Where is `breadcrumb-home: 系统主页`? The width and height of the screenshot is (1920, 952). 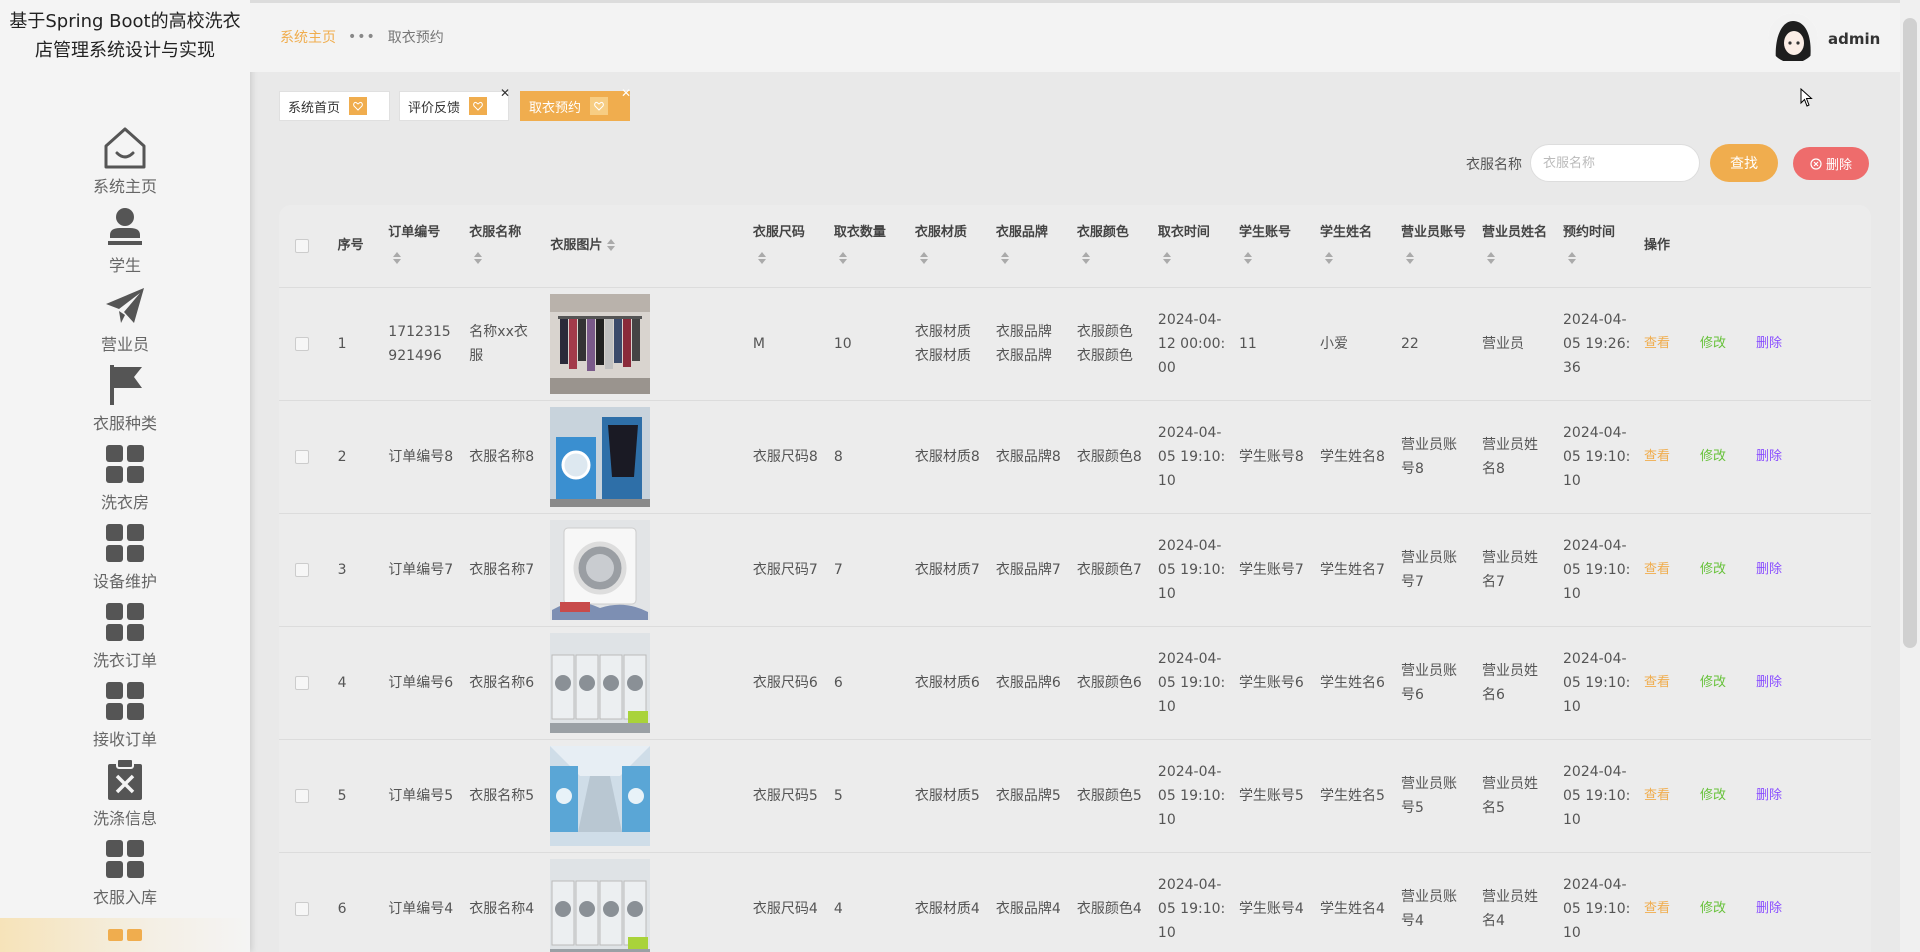 breadcrumb-home: 系统主页 is located at coordinates (308, 37).